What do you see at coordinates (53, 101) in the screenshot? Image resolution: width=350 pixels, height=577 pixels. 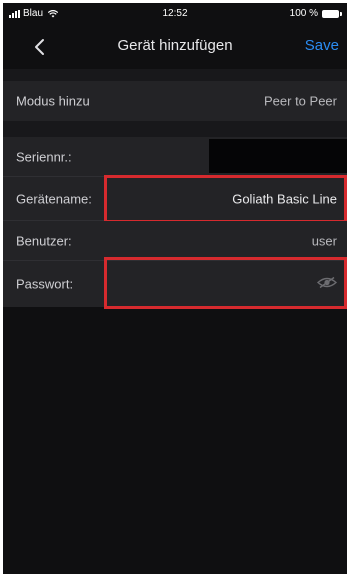 I see `mode-label: Modus hinzu` at bounding box center [53, 101].